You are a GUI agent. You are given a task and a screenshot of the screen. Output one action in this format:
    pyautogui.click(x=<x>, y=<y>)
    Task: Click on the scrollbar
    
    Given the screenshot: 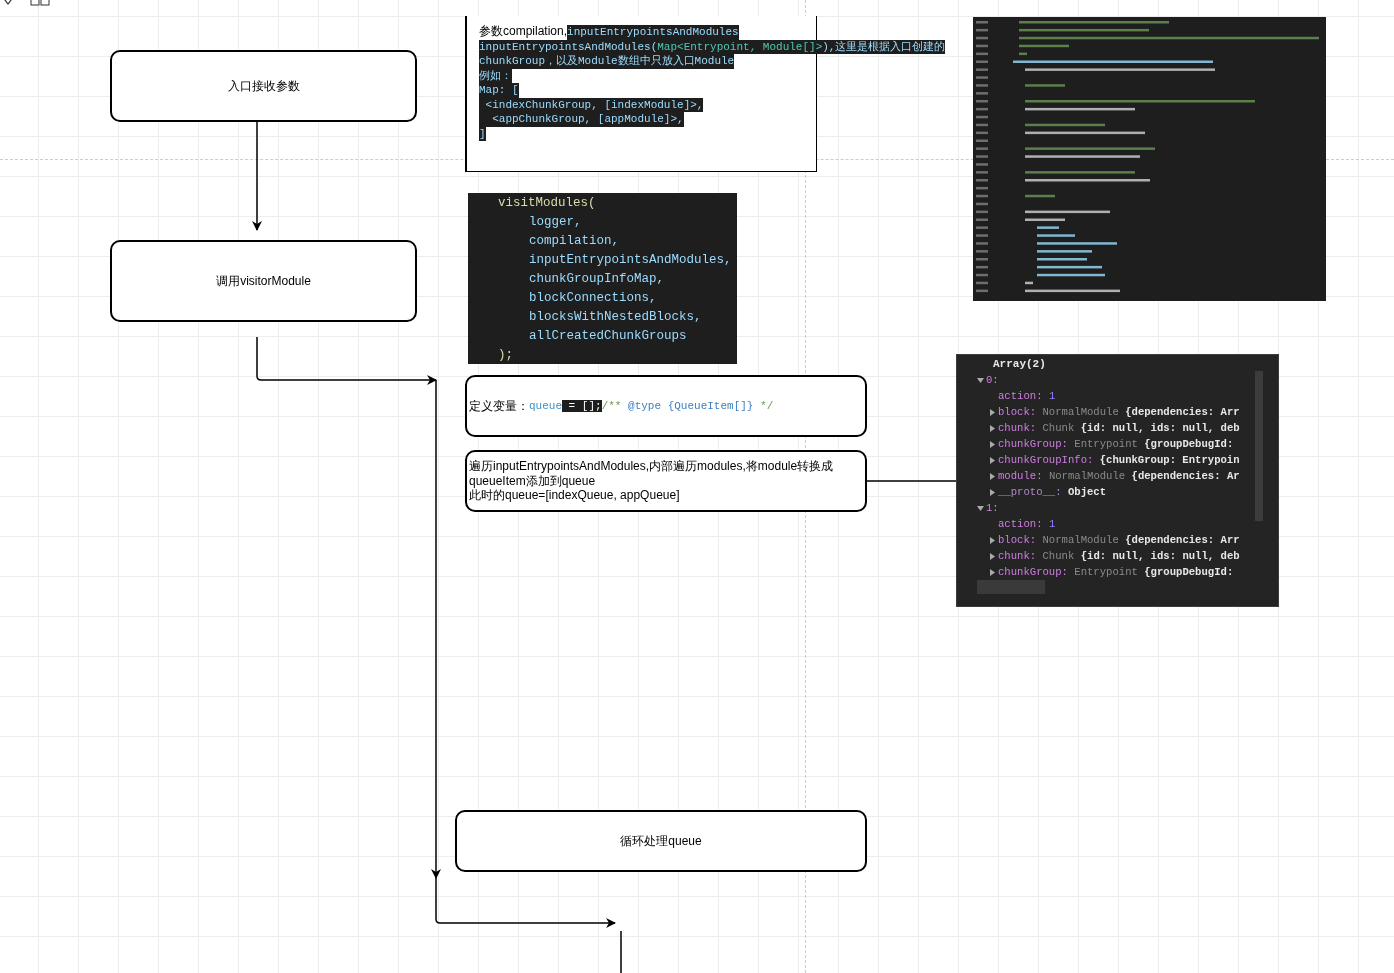 What is the action you would take?
    pyautogui.click(x=1259, y=446)
    